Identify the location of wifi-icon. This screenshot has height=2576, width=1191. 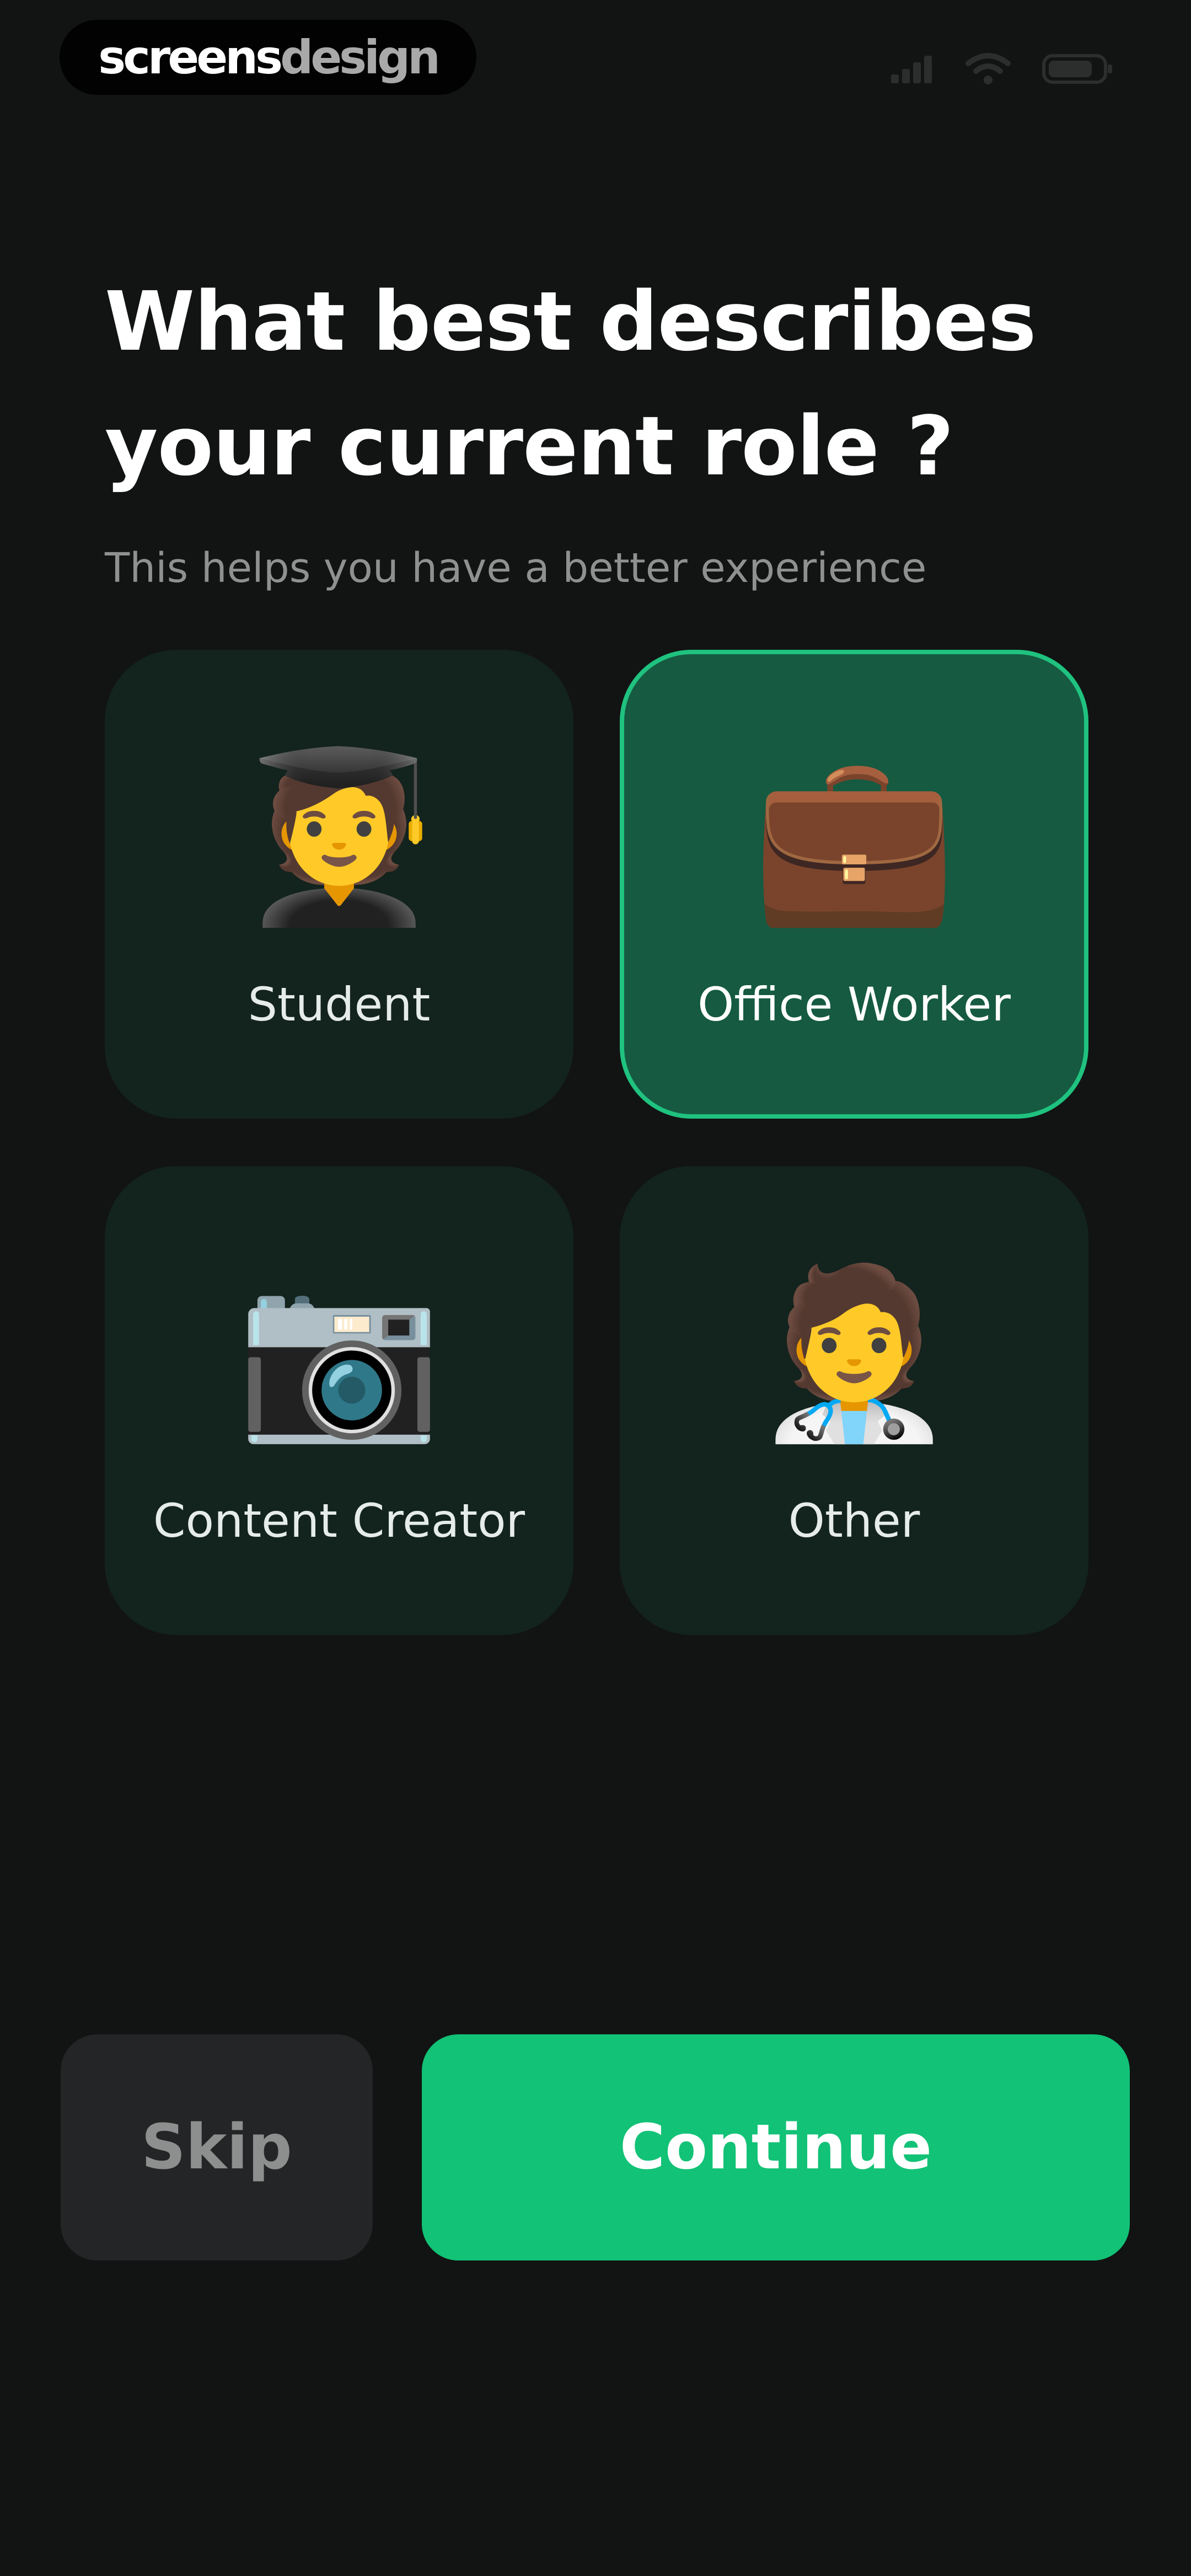
(988, 68).